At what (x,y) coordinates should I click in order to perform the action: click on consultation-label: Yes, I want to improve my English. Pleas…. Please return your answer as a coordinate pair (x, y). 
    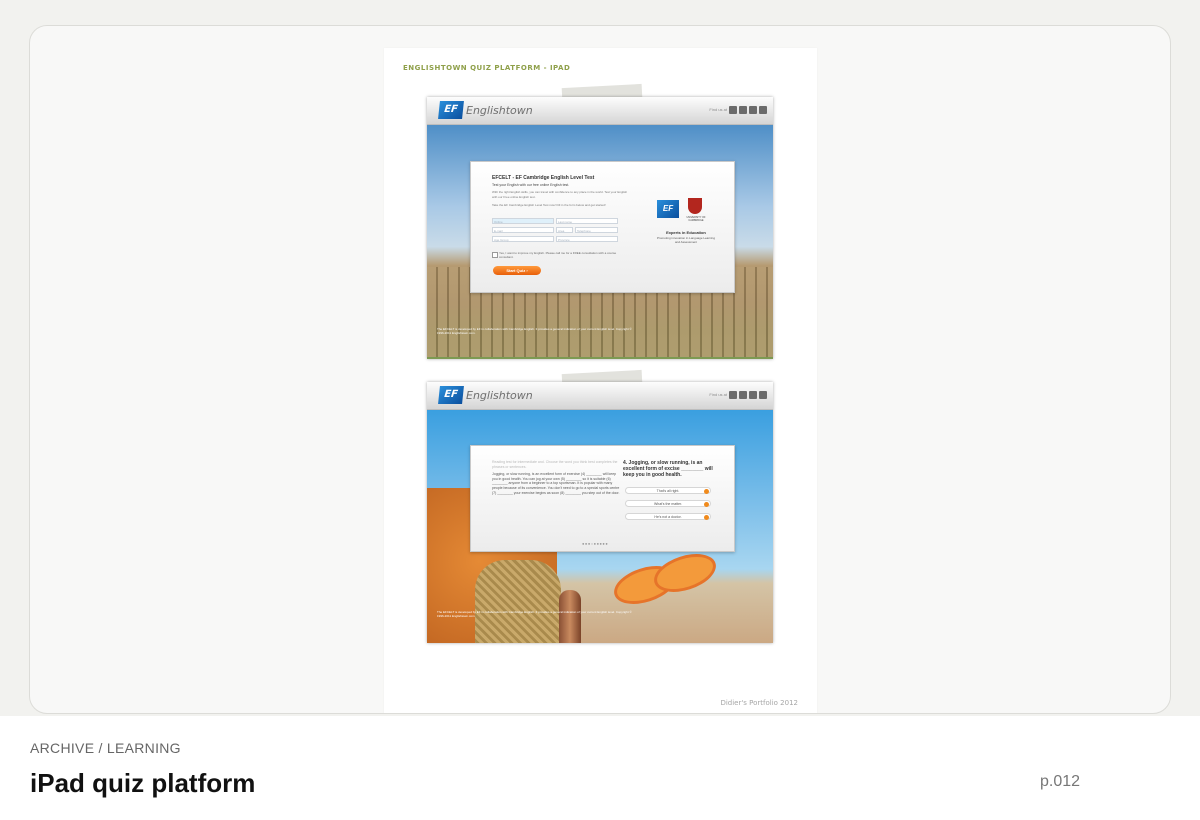
    Looking at the image, I should click on (558, 255).